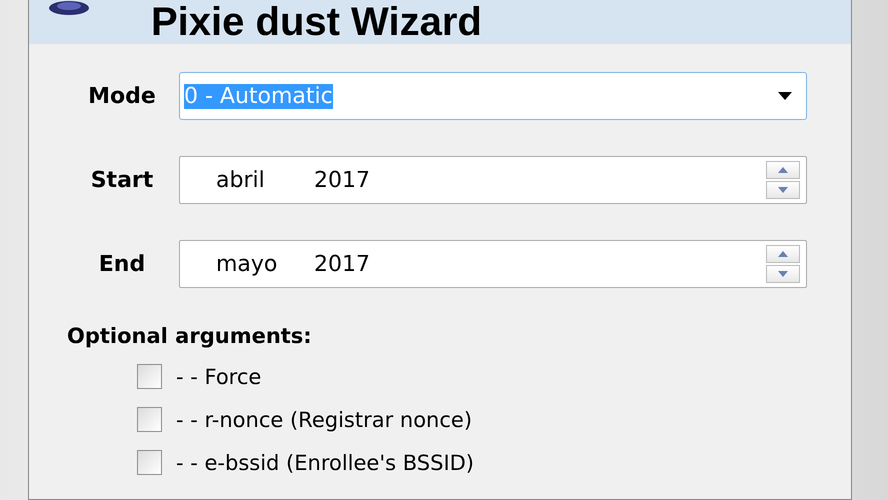  I want to click on caret-icon, so click(785, 96).